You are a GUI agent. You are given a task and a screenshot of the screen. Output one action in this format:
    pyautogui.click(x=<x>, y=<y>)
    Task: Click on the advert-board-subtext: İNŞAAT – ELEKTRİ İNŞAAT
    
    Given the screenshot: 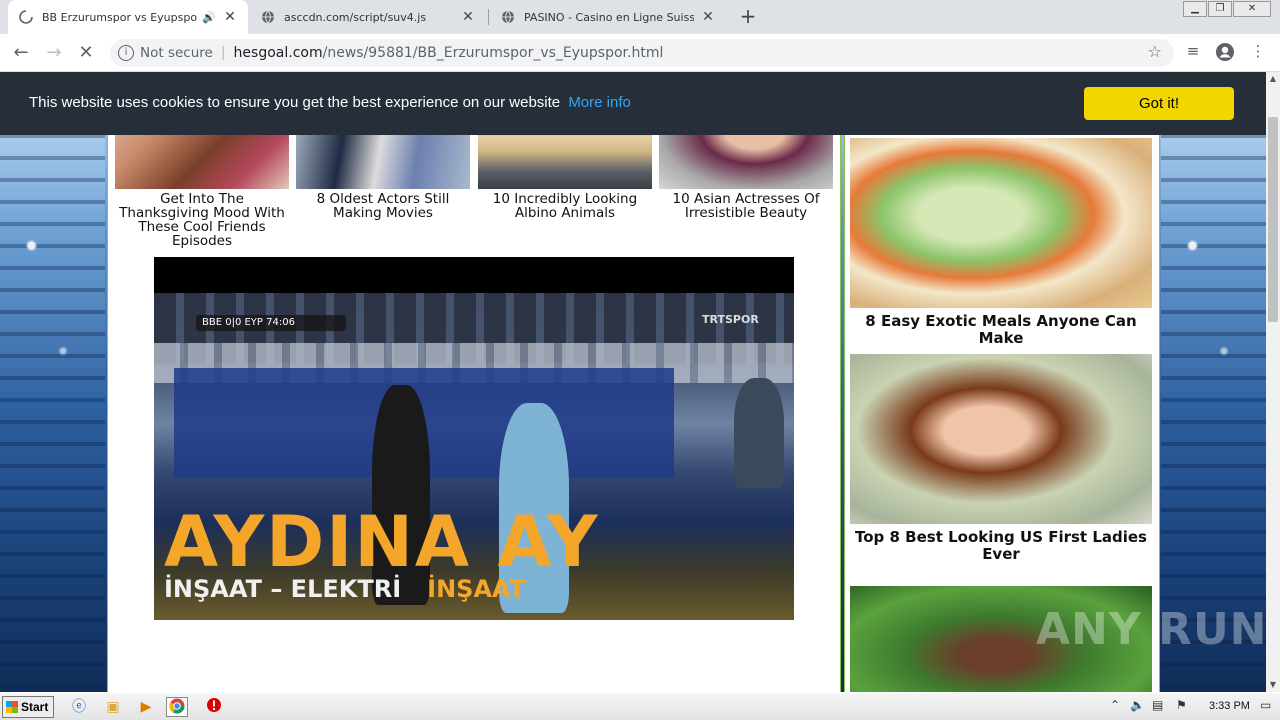 What is the action you would take?
    pyautogui.click(x=479, y=589)
    